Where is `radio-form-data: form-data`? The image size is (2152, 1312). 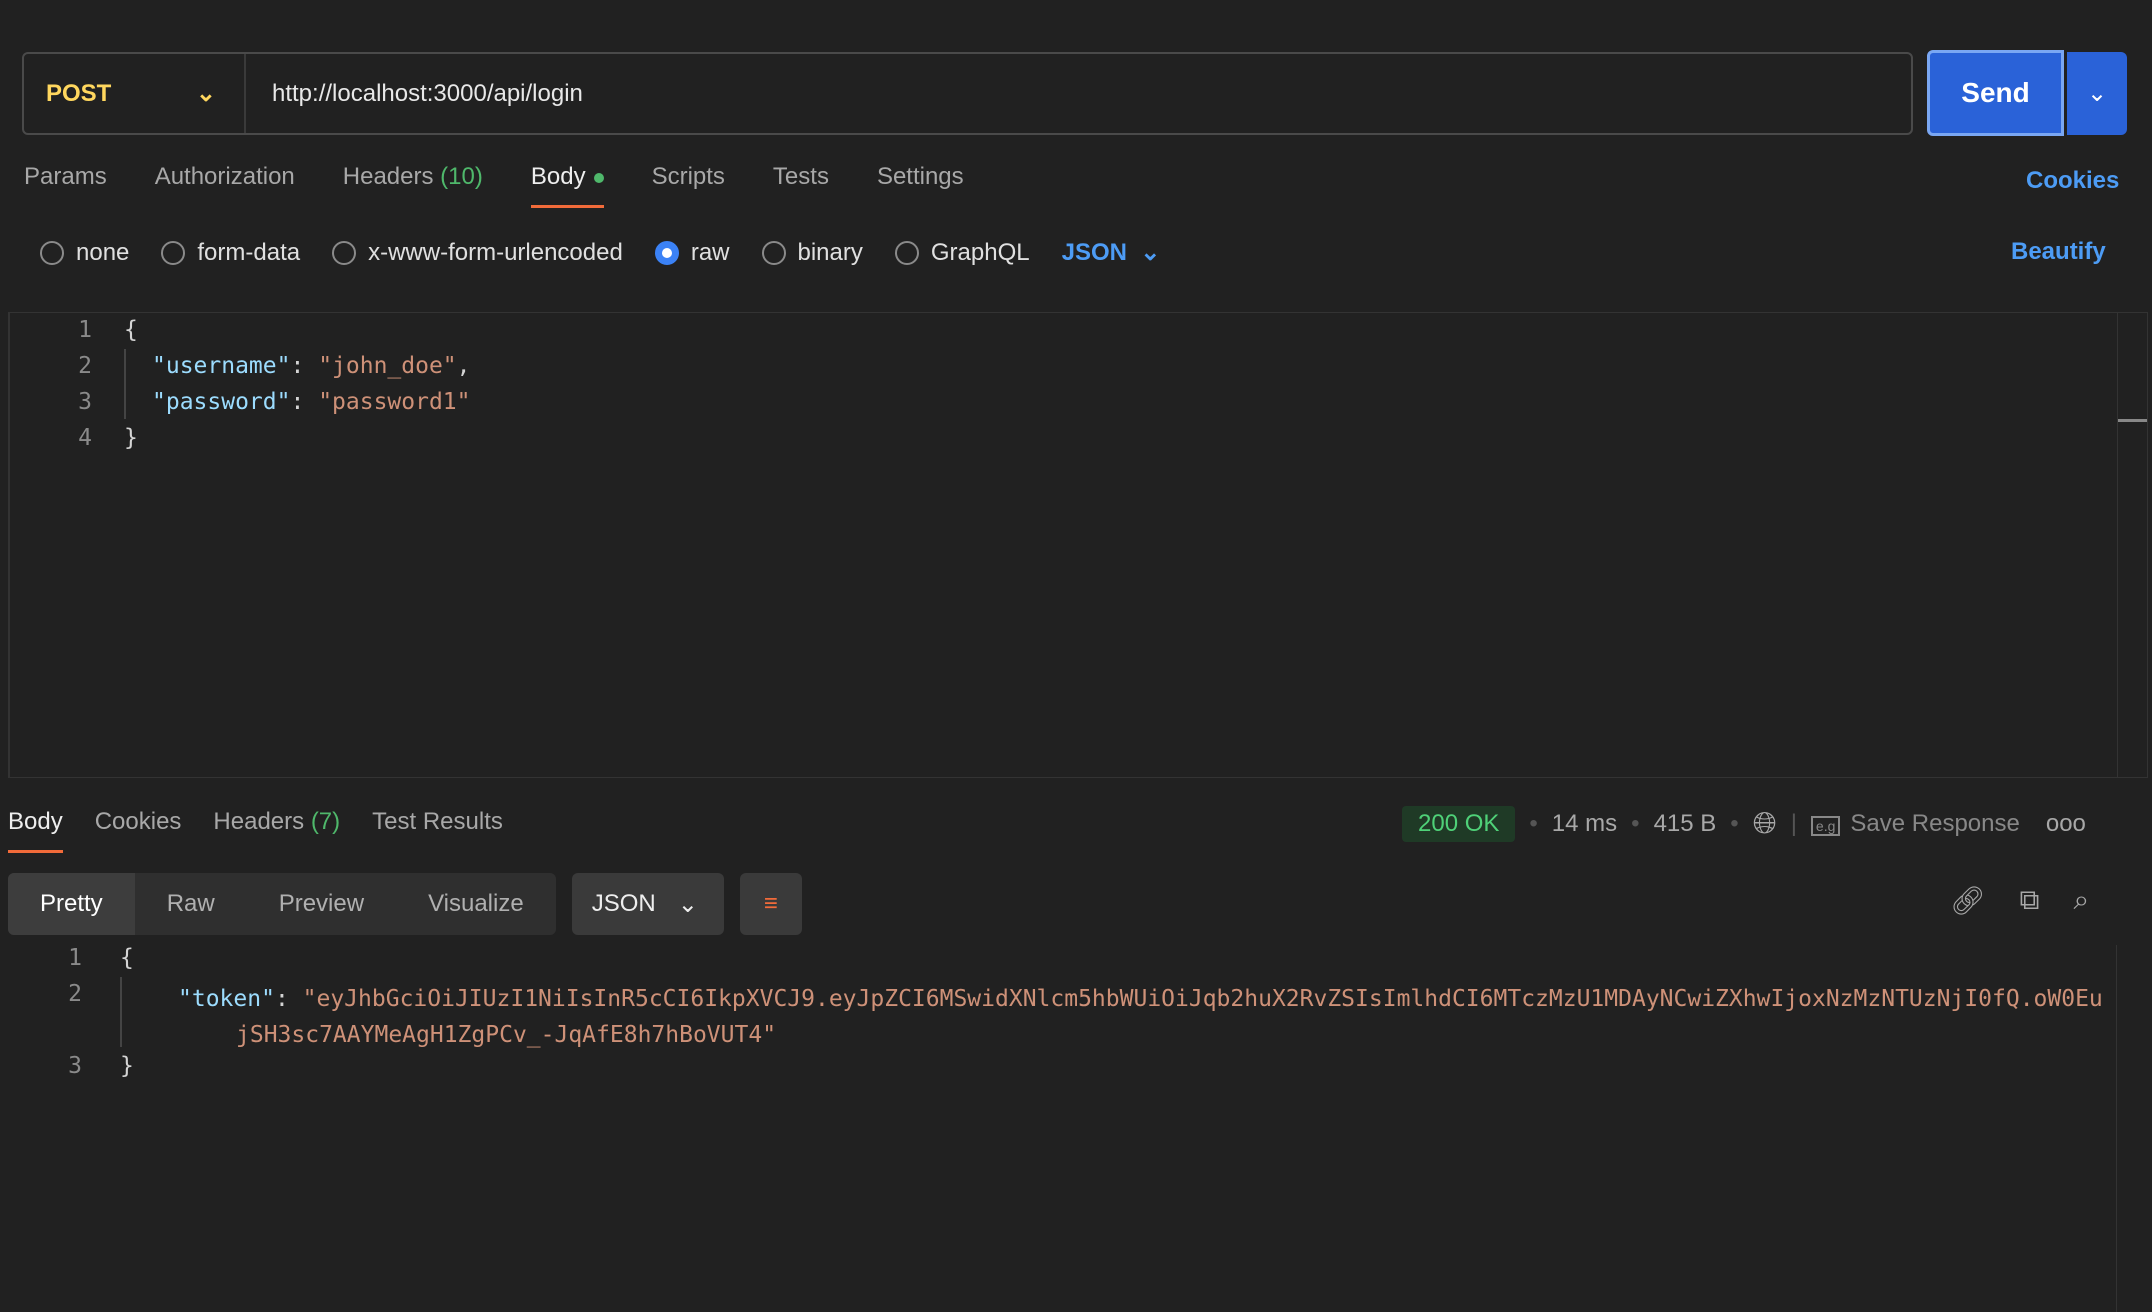
radio-form-data: form-data is located at coordinates (230, 253).